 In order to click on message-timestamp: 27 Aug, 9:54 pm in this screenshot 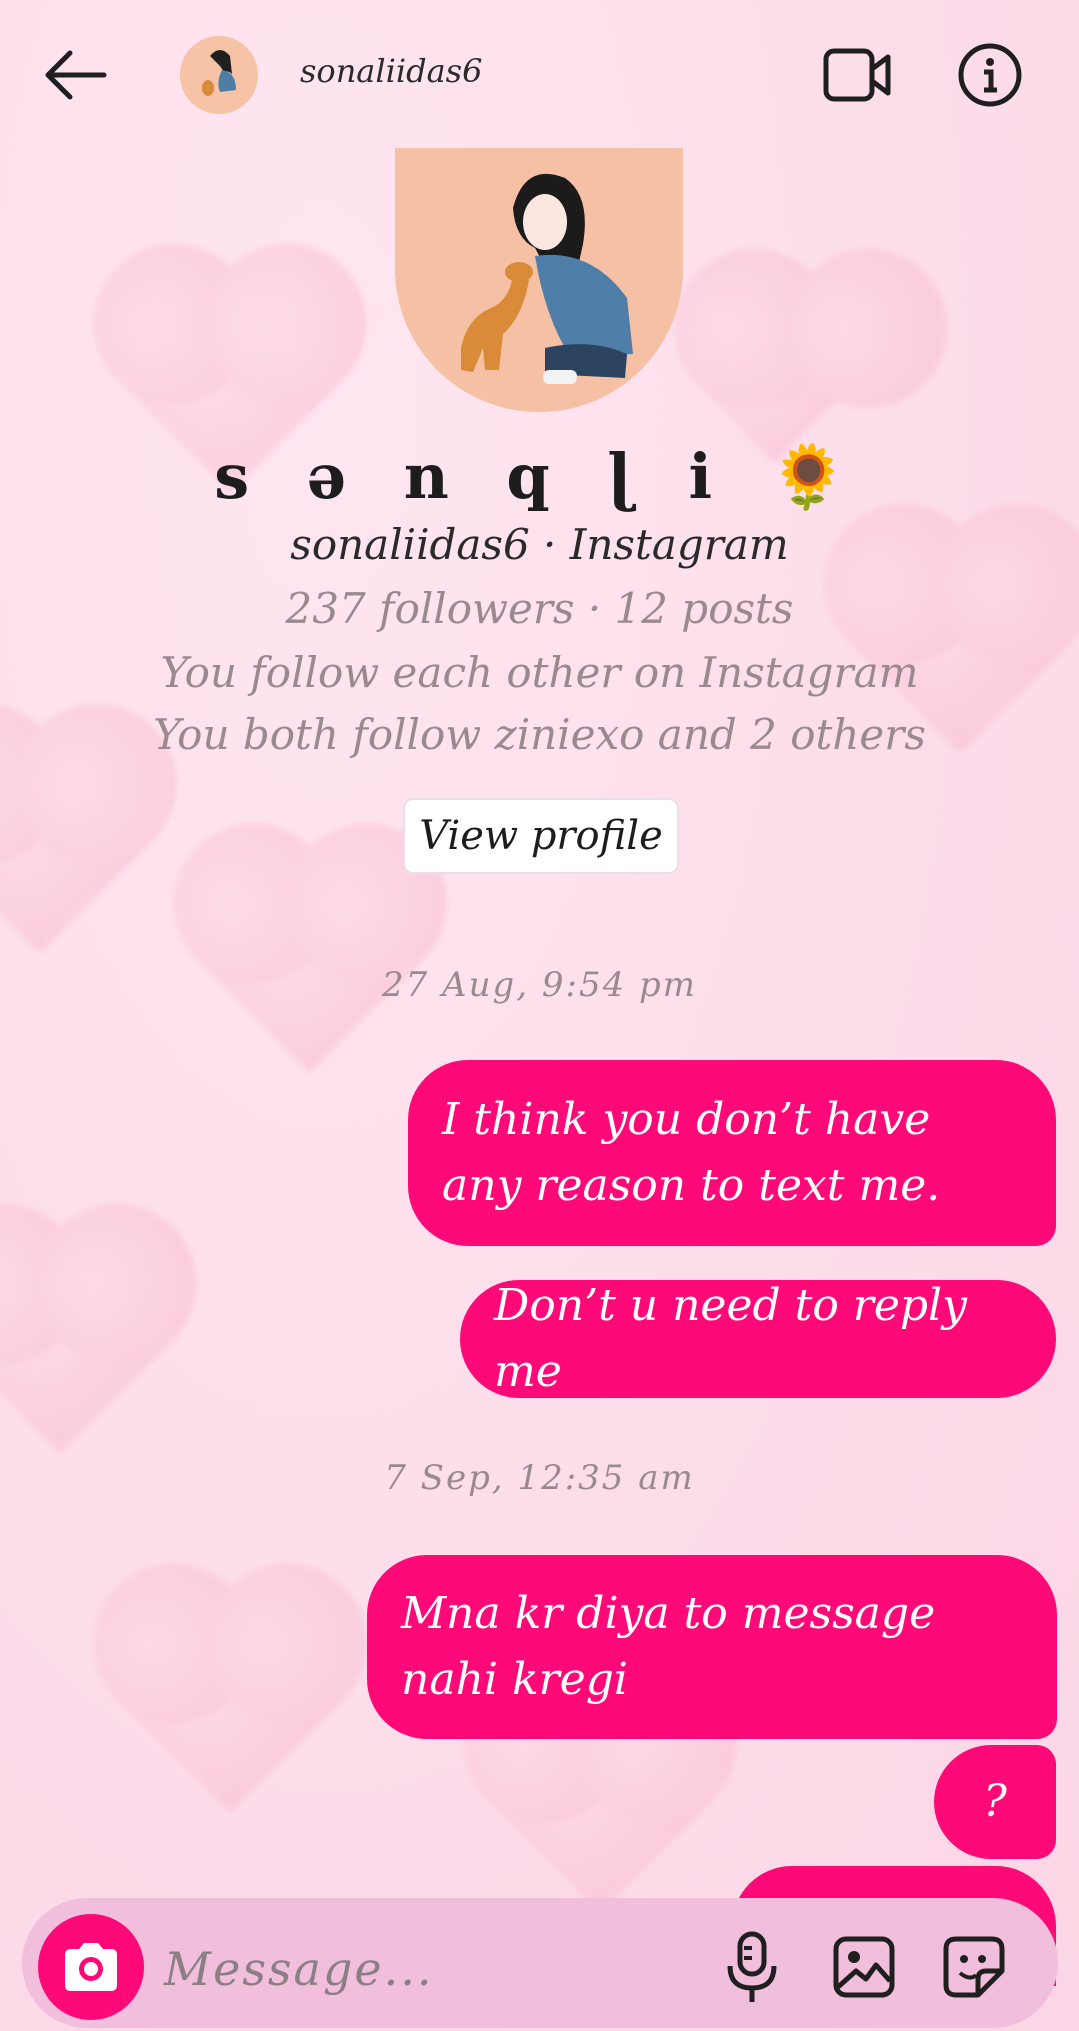, I will do `click(539, 985)`.